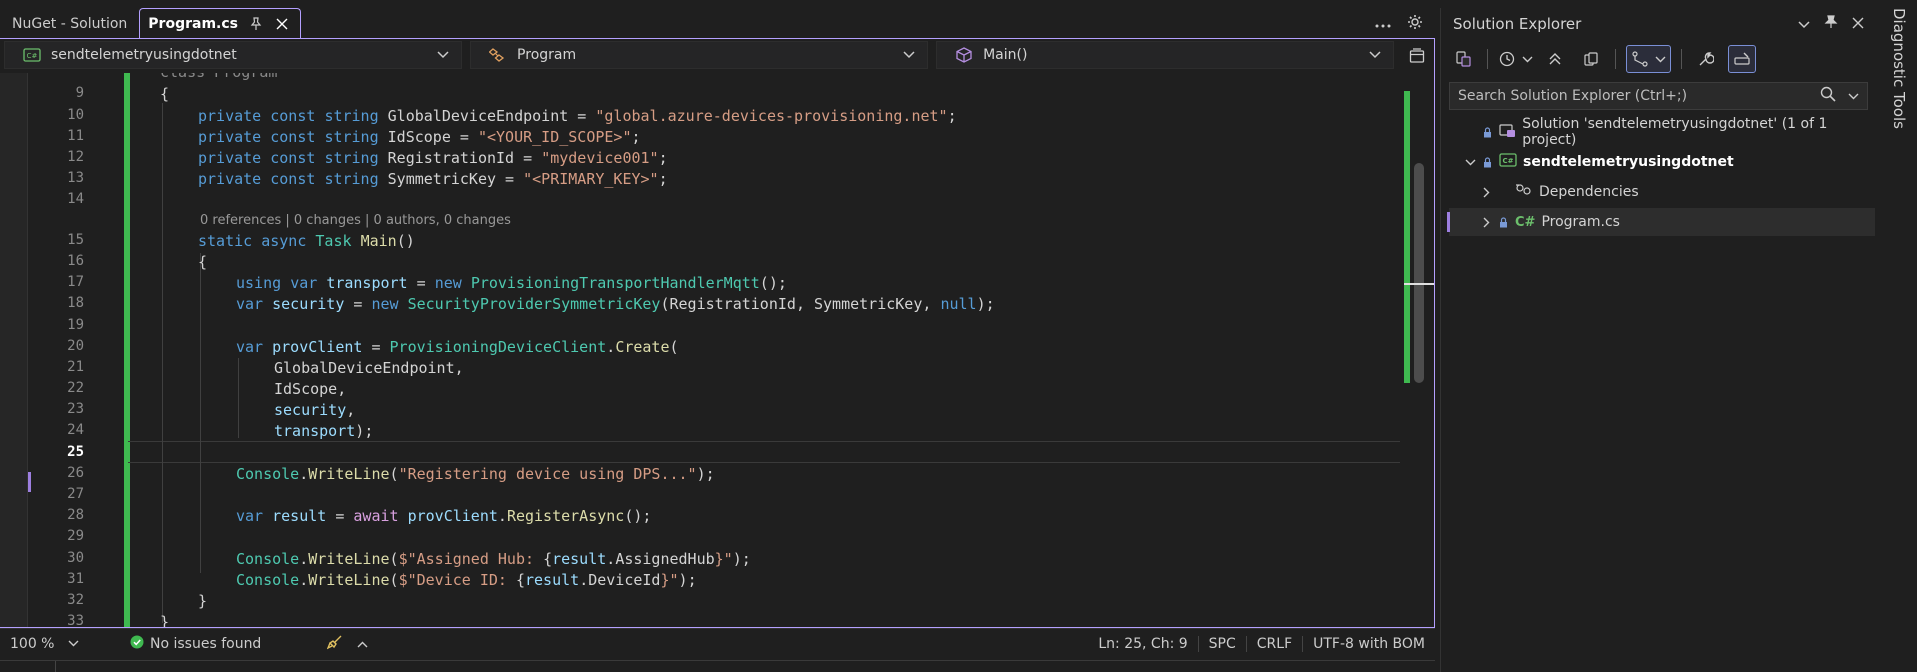  Describe the element at coordinates (1662, 162) in the screenshot. I see `tree-item-project: C# sendtelemetryusingdotnet` at that location.